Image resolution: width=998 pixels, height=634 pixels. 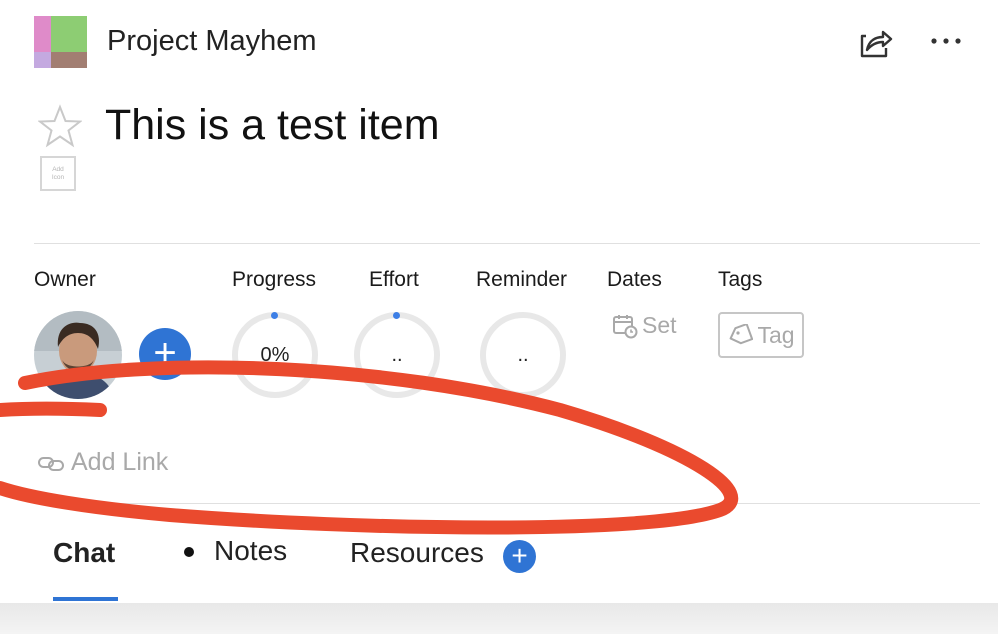 I want to click on effort-ring: .., so click(x=397, y=355).